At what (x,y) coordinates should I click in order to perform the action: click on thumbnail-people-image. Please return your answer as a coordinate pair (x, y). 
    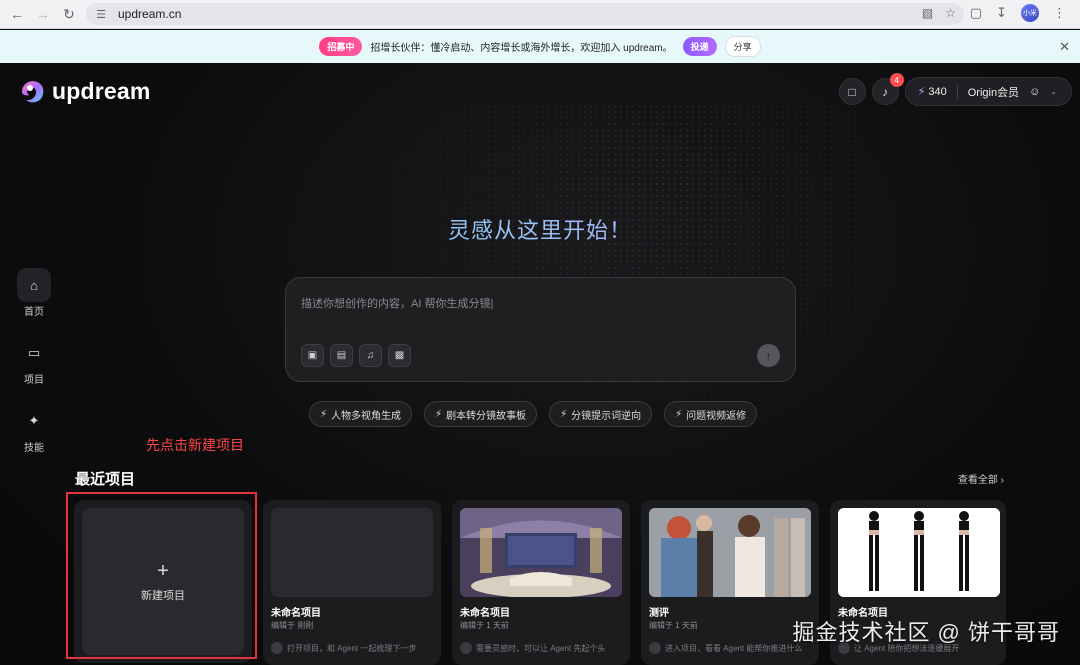
    Looking at the image, I should click on (730, 552).